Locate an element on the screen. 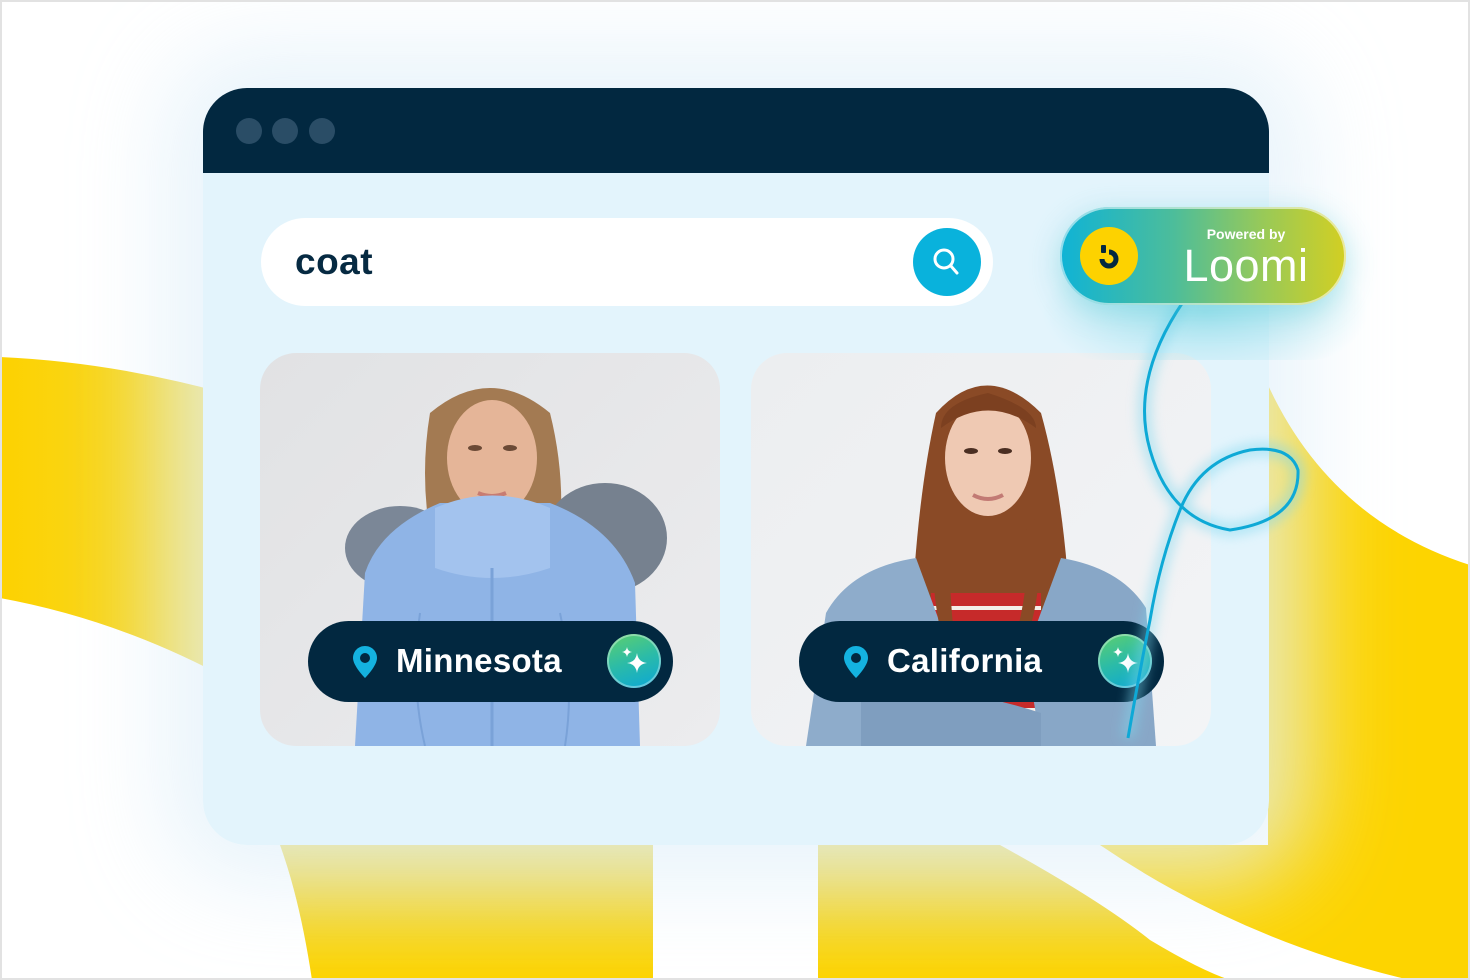 The width and height of the screenshot is (1470, 980). search-input: coat is located at coordinates (334, 262).